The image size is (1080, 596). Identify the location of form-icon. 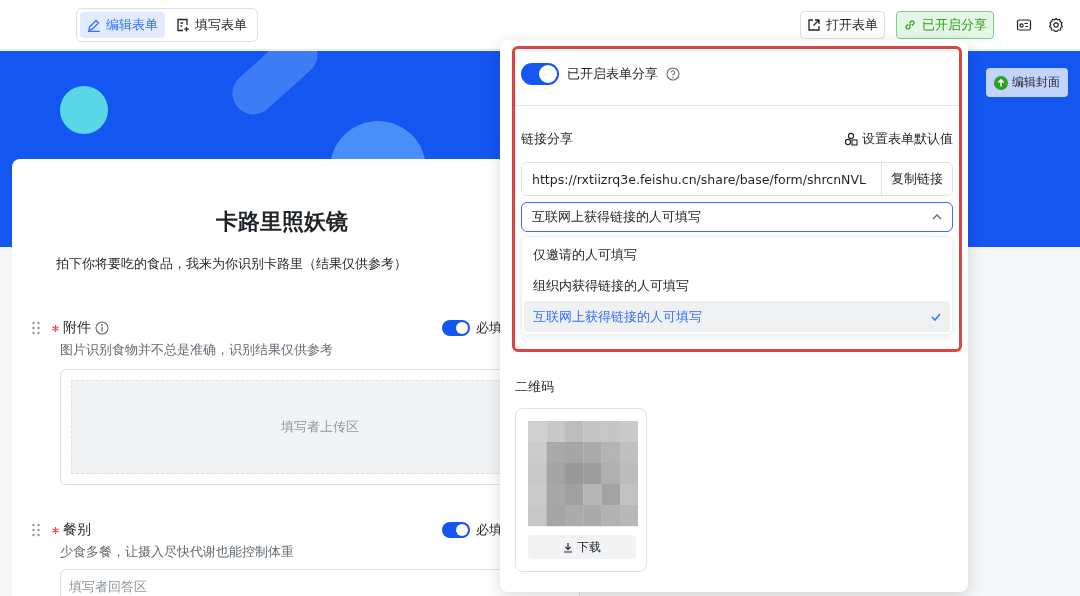
(183, 24).